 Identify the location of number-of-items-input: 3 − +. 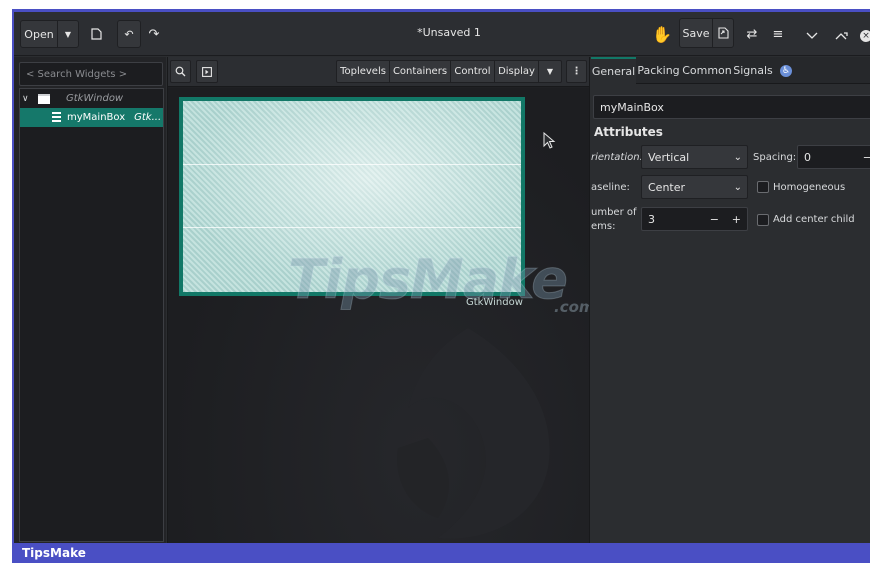
(694, 219).